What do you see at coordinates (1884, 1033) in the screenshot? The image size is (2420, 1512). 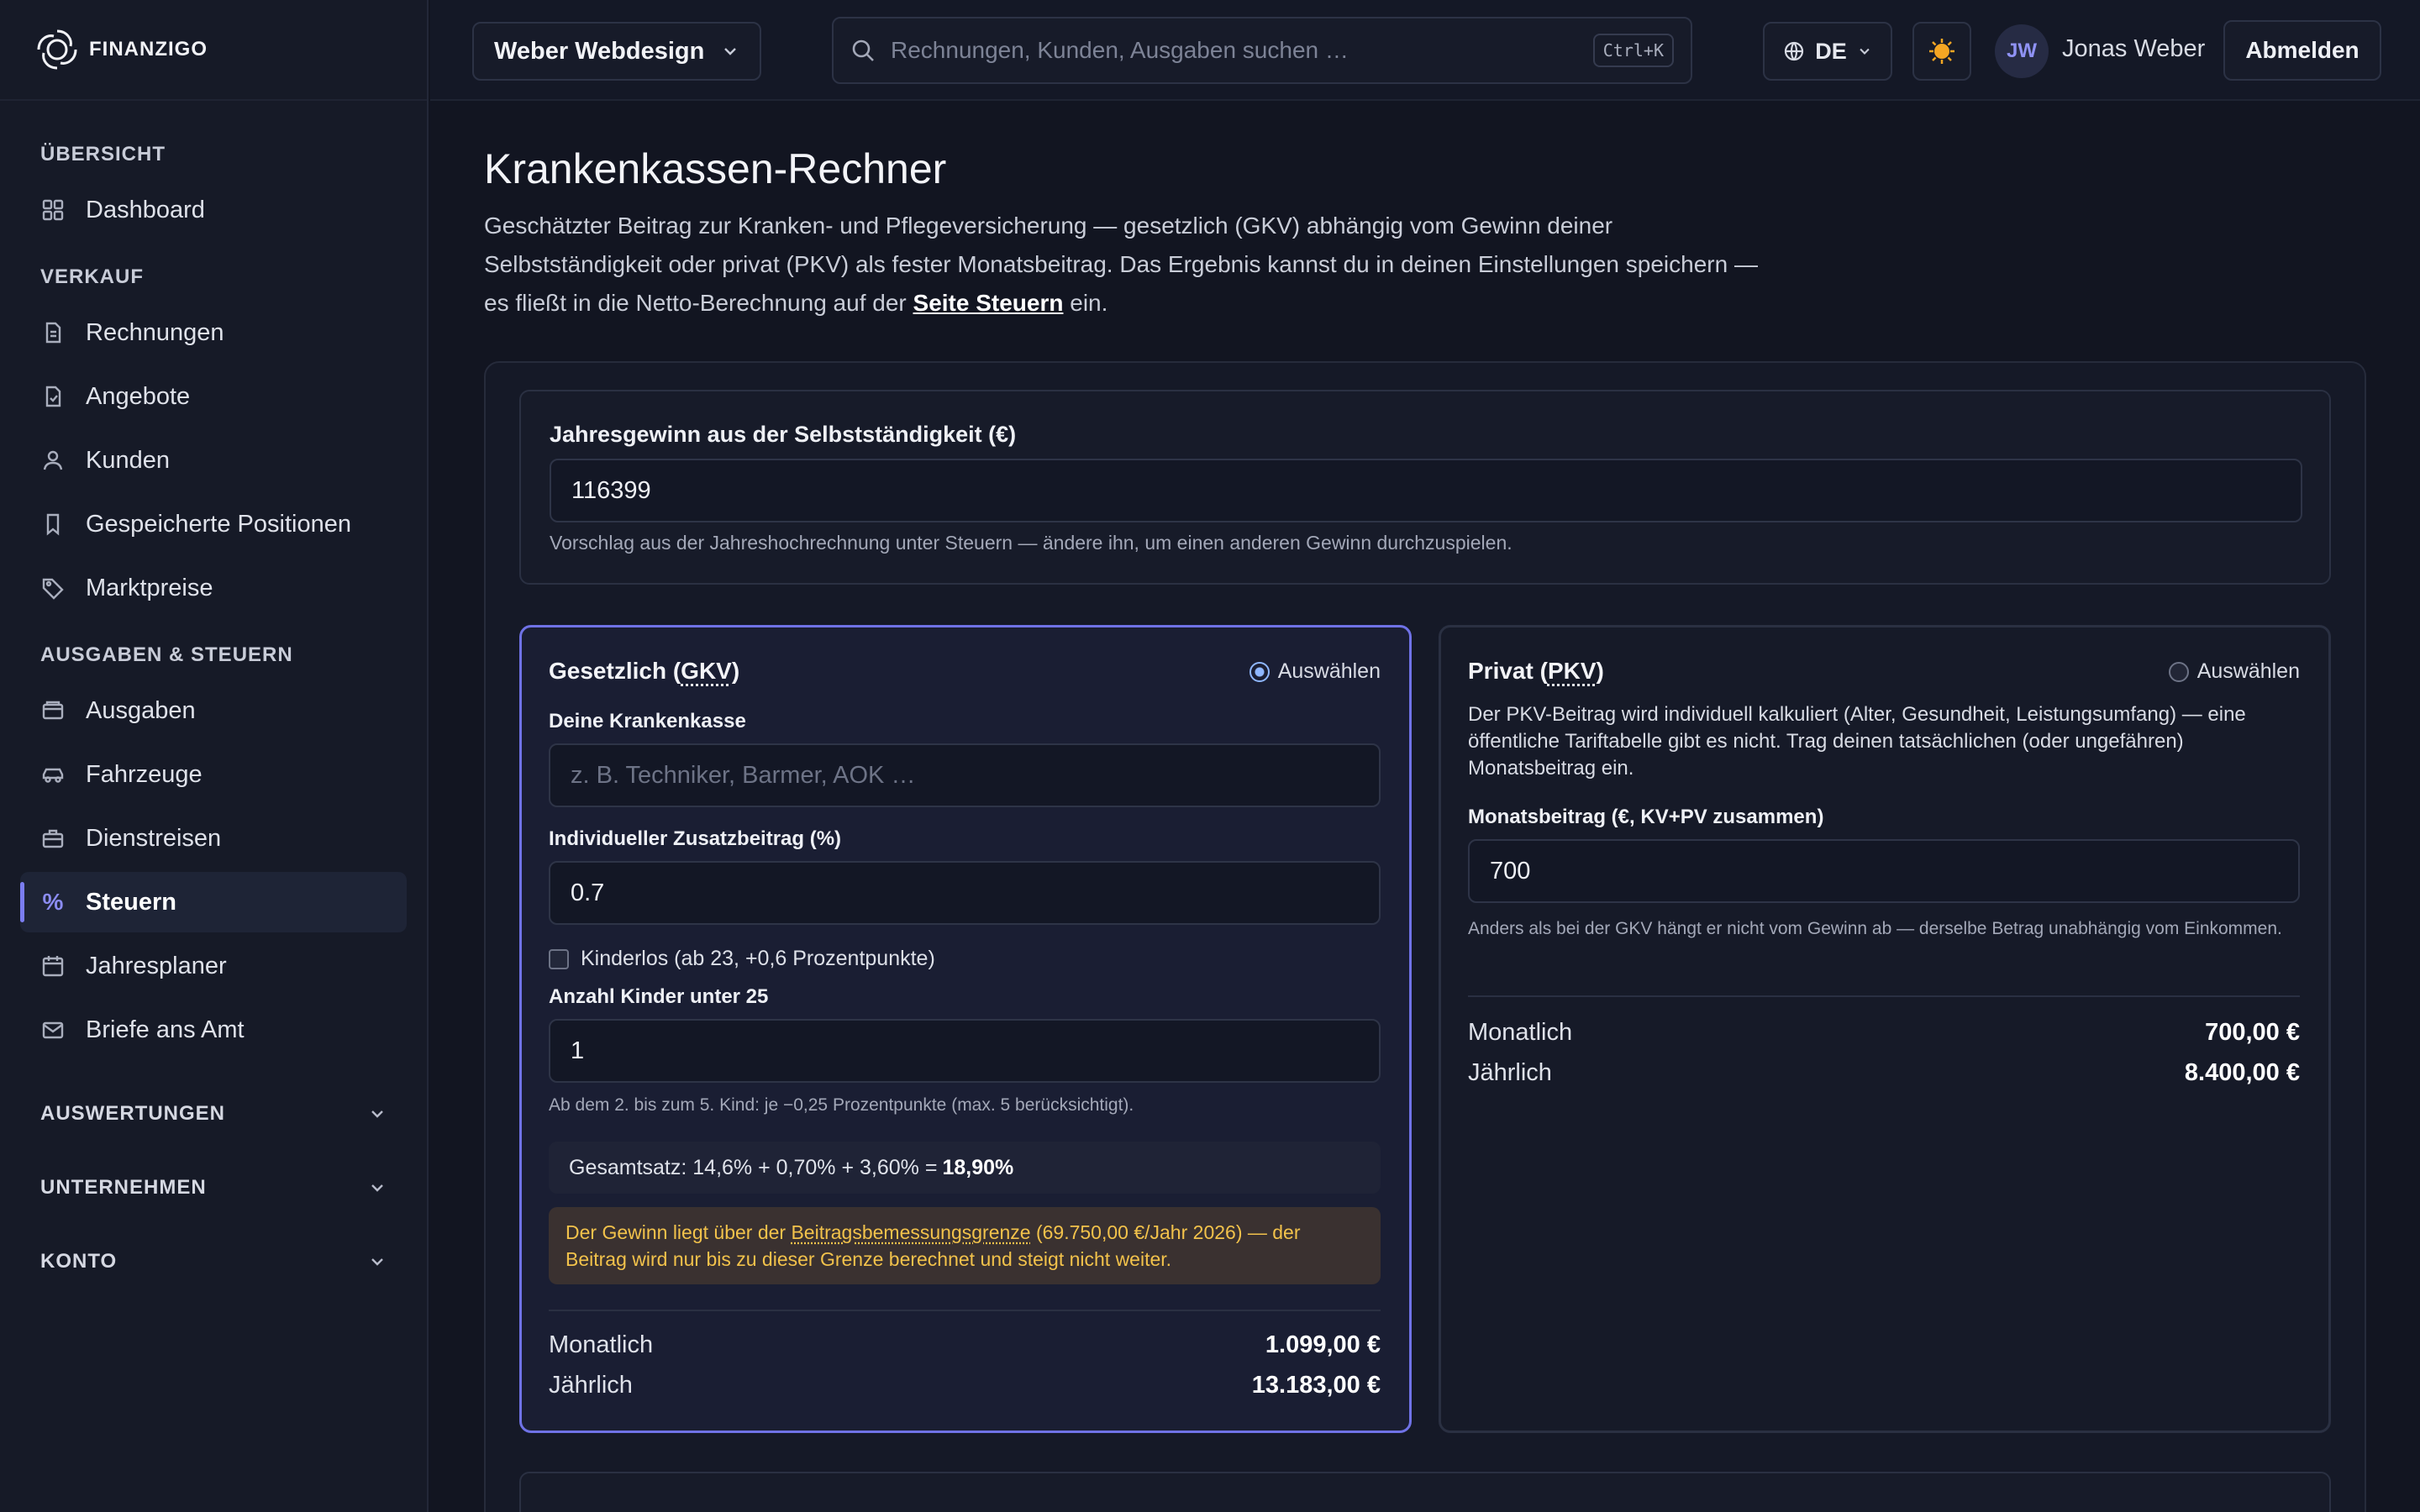 I see `pkv-monthly-row: Monatlich 700,00 €` at bounding box center [1884, 1033].